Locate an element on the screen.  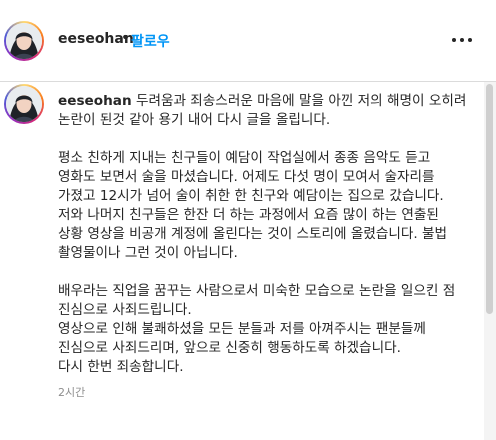
follow-button: 팔로우 is located at coordinates (150, 41).